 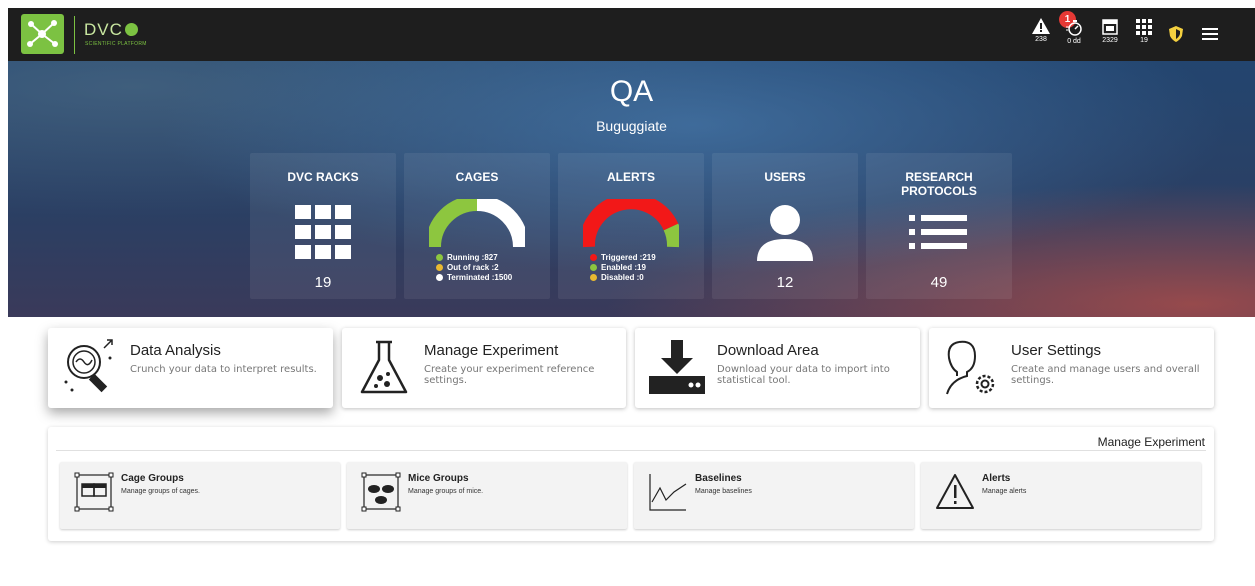 I want to click on tile-description: Manage baselines, so click(x=723, y=491).